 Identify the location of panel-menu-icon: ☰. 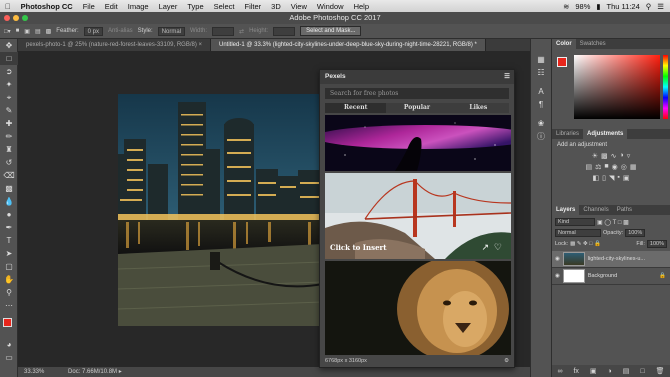
(509, 77).